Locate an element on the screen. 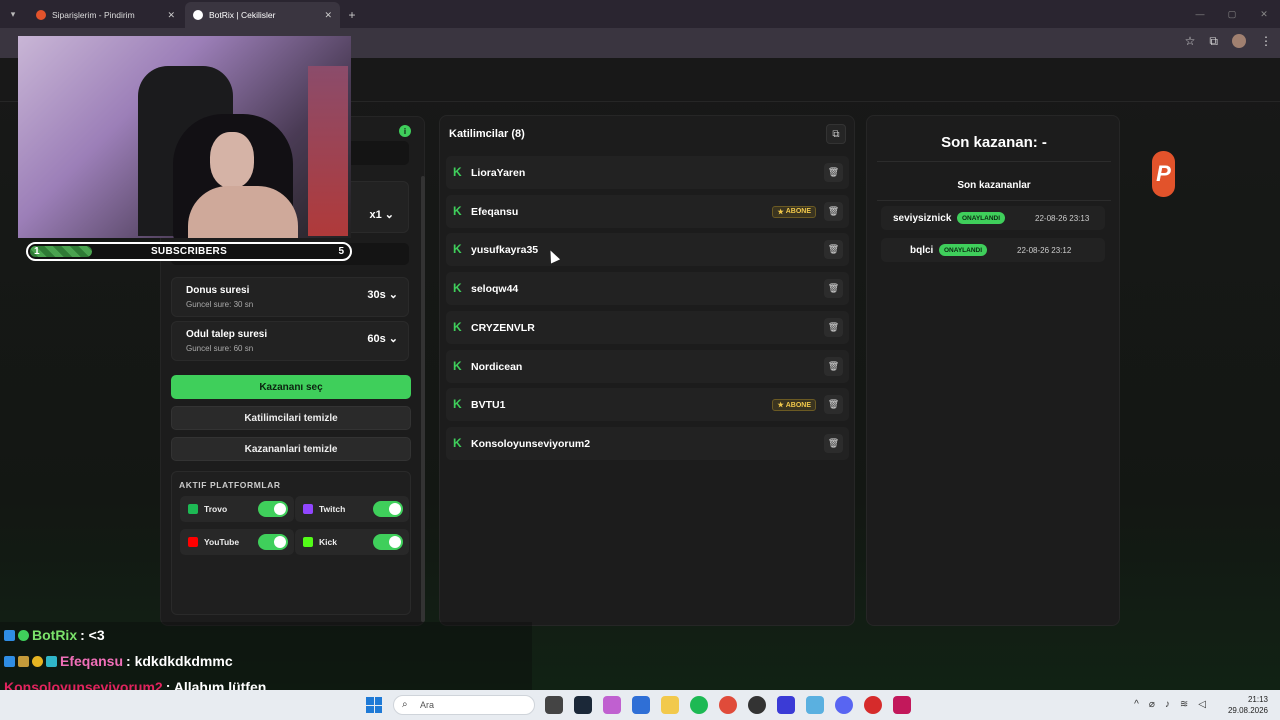 The image size is (1280, 720). obs-icon is located at coordinates (757, 705).